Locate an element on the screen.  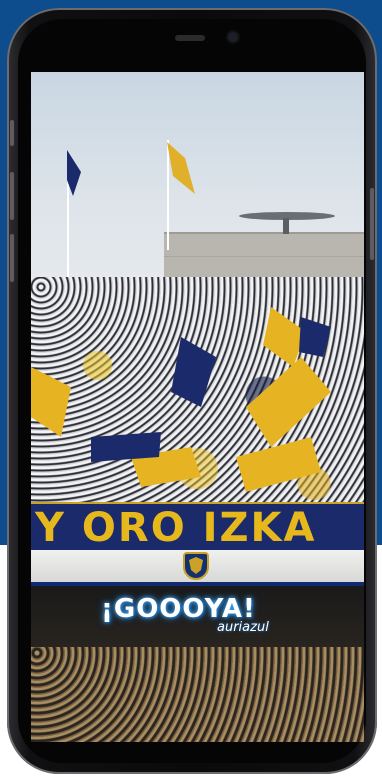
pumas-crest-icon is located at coordinates (196, 566).